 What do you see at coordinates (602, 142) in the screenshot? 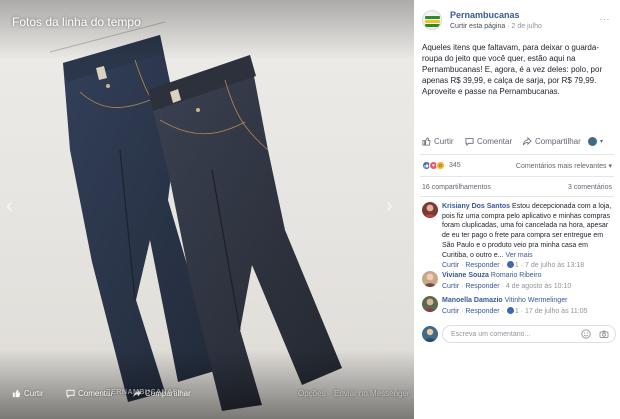
I see `chevron-down-icon: ▾` at bounding box center [602, 142].